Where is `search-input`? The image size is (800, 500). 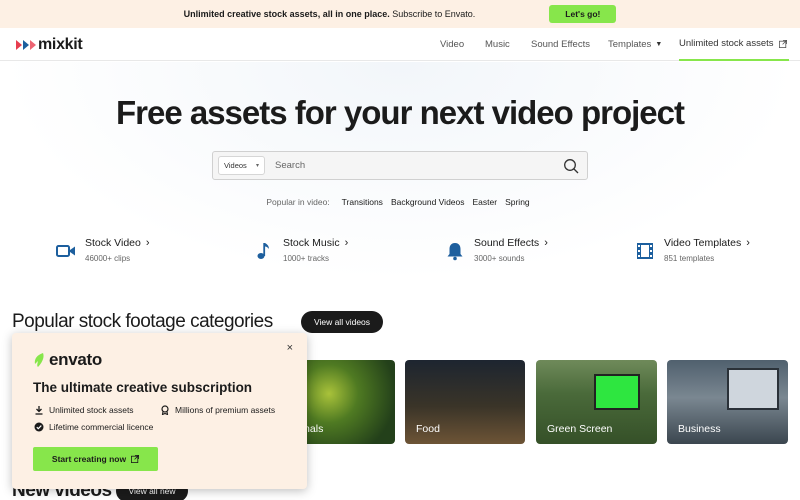
search-input is located at coordinates (419, 165).